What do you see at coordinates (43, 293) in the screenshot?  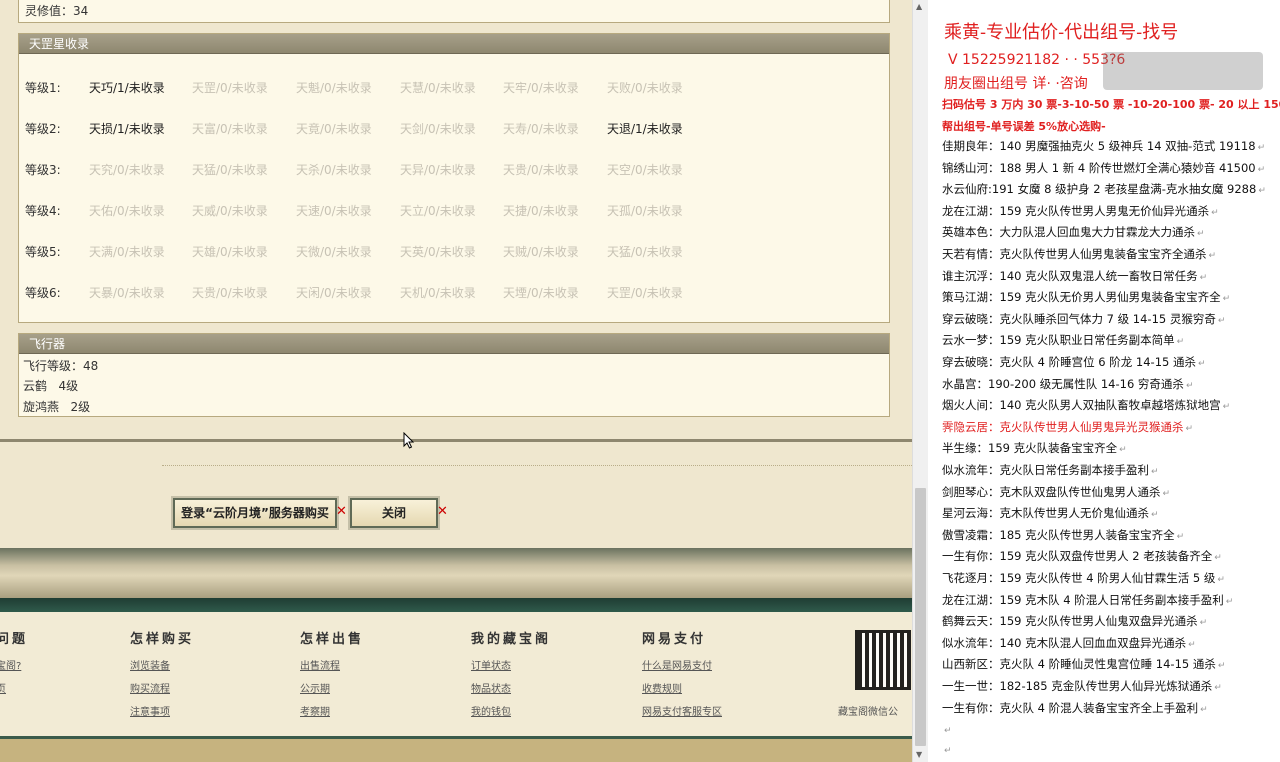 I see `level-label: 等级6:` at bounding box center [43, 293].